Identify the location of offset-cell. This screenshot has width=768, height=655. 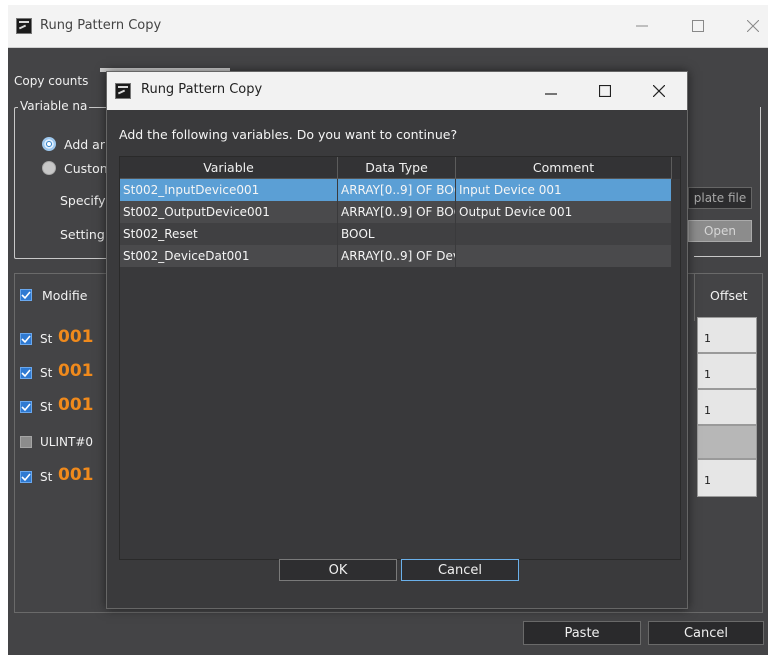
(727, 442).